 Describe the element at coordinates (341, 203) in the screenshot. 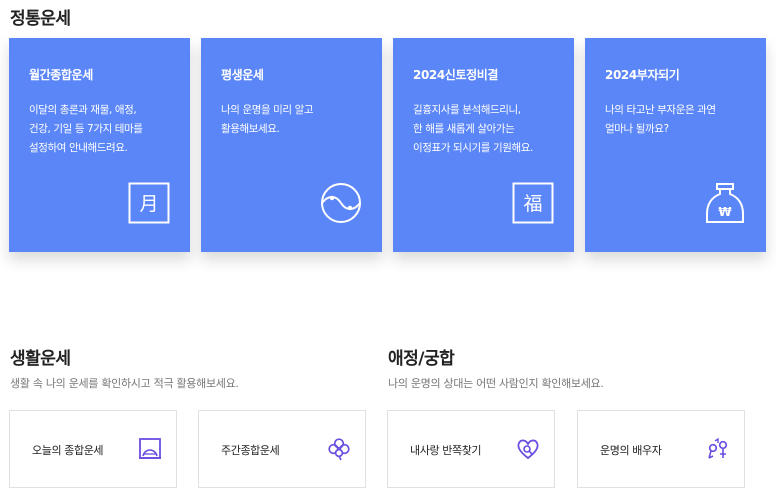

I see `yin-yang-icon` at that location.